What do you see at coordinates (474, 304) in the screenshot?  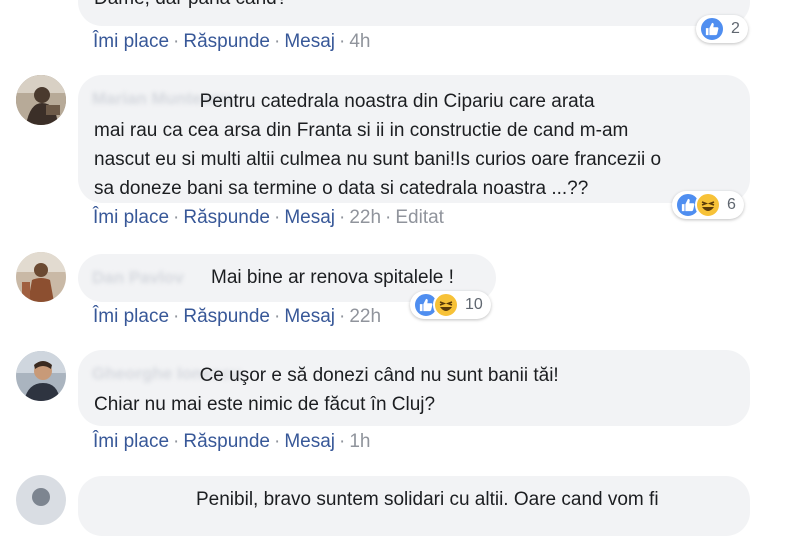 I see `reaction-count: 10` at bounding box center [474, 304].